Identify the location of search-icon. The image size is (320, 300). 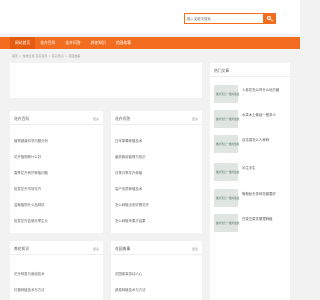
(268, 18).